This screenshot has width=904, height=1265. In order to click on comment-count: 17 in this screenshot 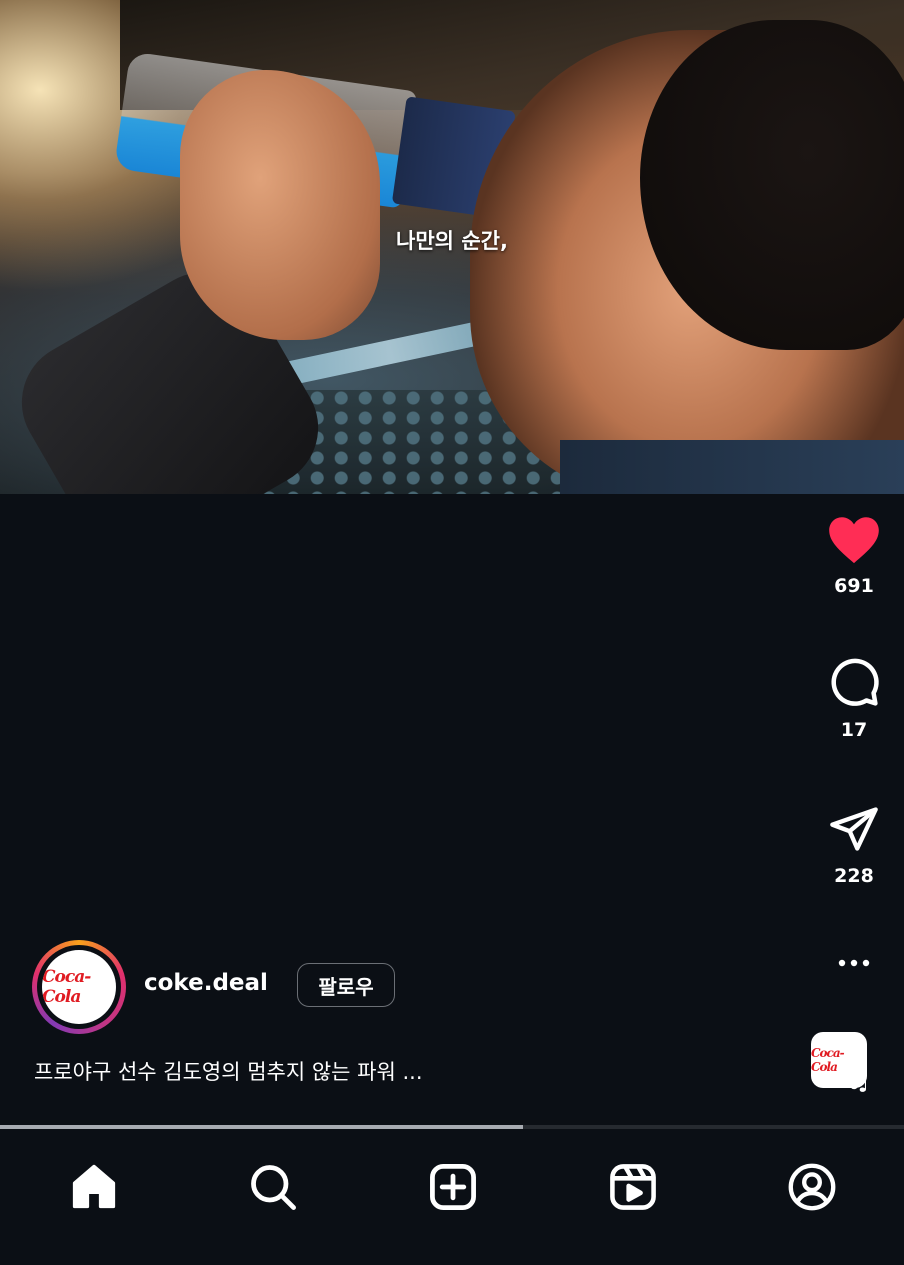, I will do `click(854, 730)`.